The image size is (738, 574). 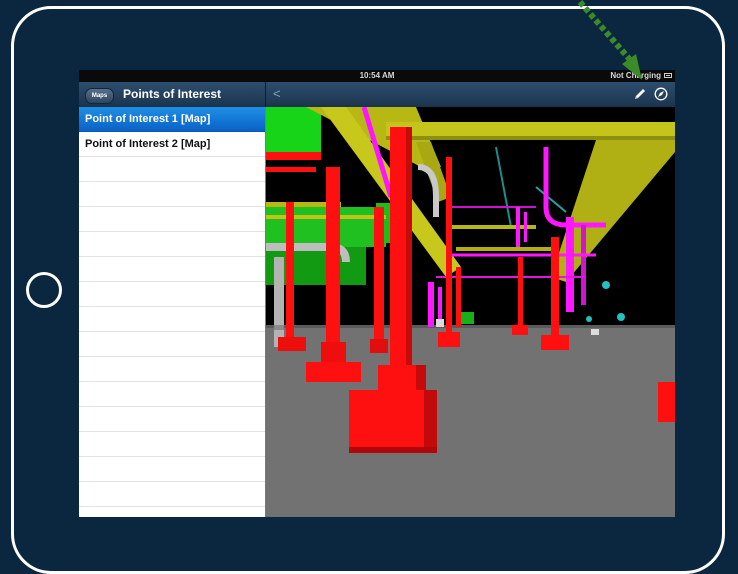 What do you see at coordinates (470, 94) in the screenshot?
I see `detail-nav-bar: <` at bounding box center [470, 94].